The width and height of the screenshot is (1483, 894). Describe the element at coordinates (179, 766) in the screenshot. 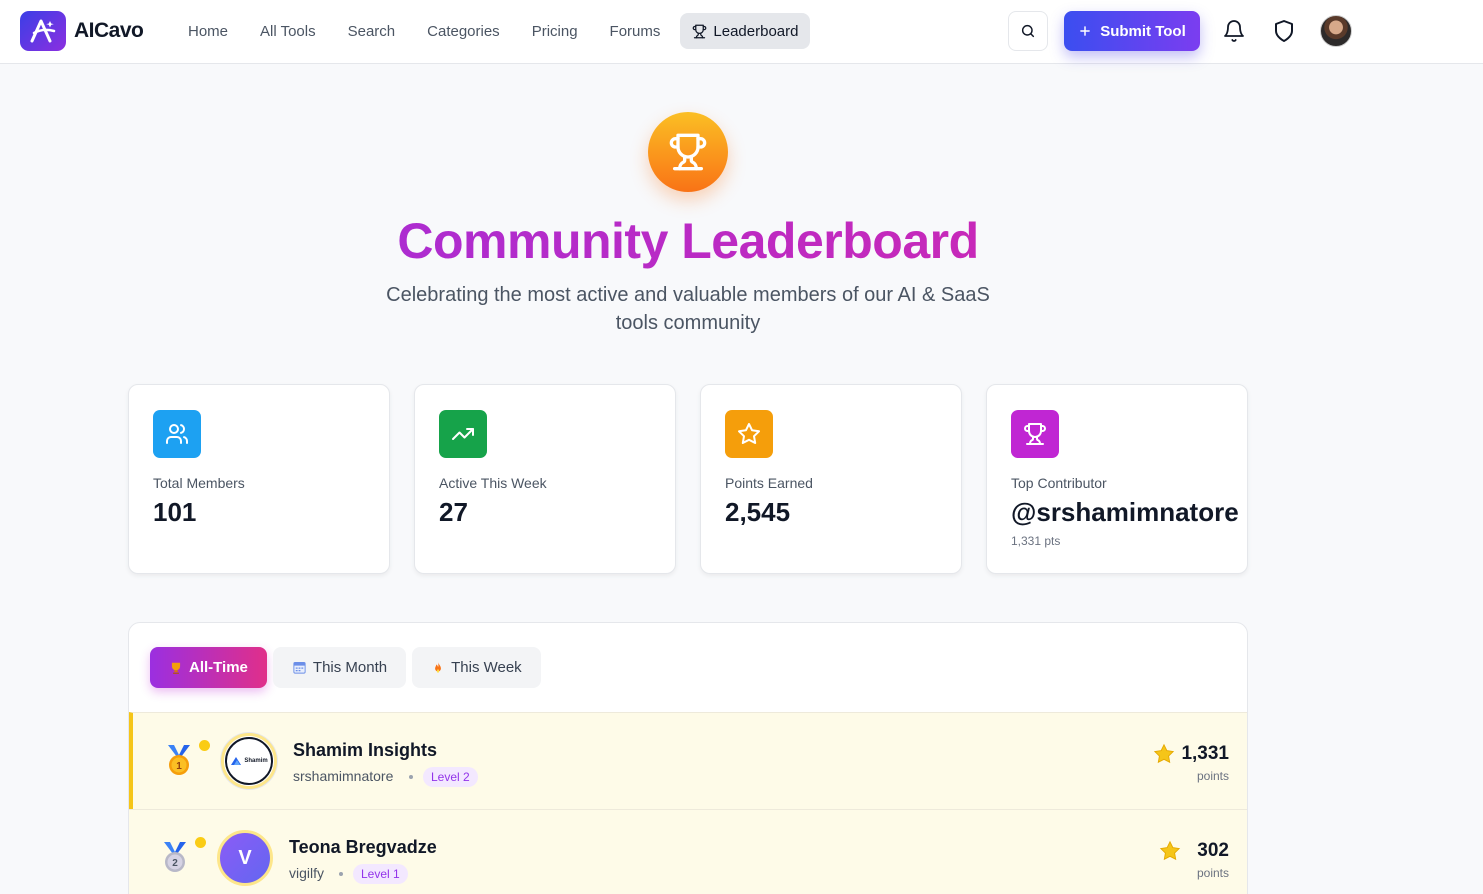

I see `rank-number: 1` at that location.